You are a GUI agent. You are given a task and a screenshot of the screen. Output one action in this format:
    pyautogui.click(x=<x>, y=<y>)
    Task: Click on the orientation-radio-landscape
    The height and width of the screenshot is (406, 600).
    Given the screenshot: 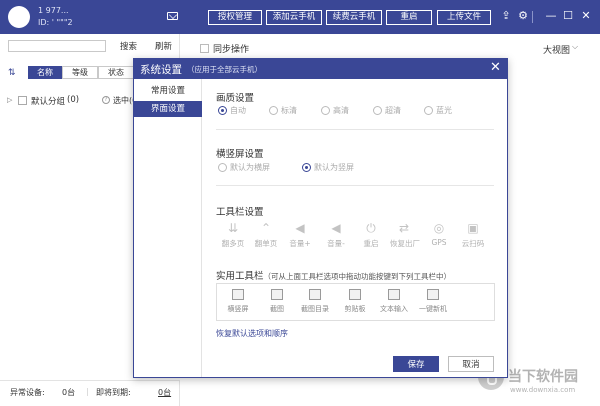 What is the action you would take?
    pyautogui.click(x=222, y=167)
    